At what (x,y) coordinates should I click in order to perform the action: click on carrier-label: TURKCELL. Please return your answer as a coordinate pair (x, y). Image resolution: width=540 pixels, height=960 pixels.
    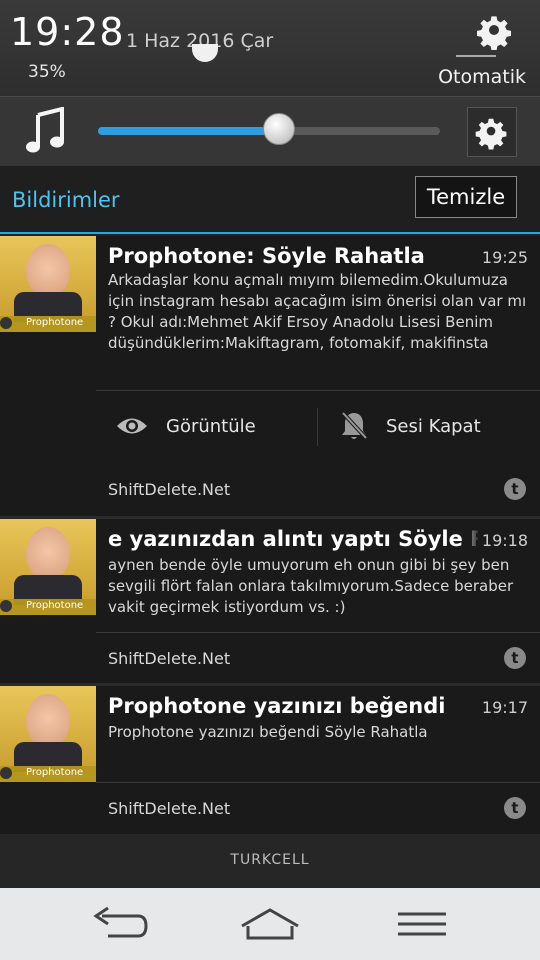
    Looking at the image, I should click on (270, 860).